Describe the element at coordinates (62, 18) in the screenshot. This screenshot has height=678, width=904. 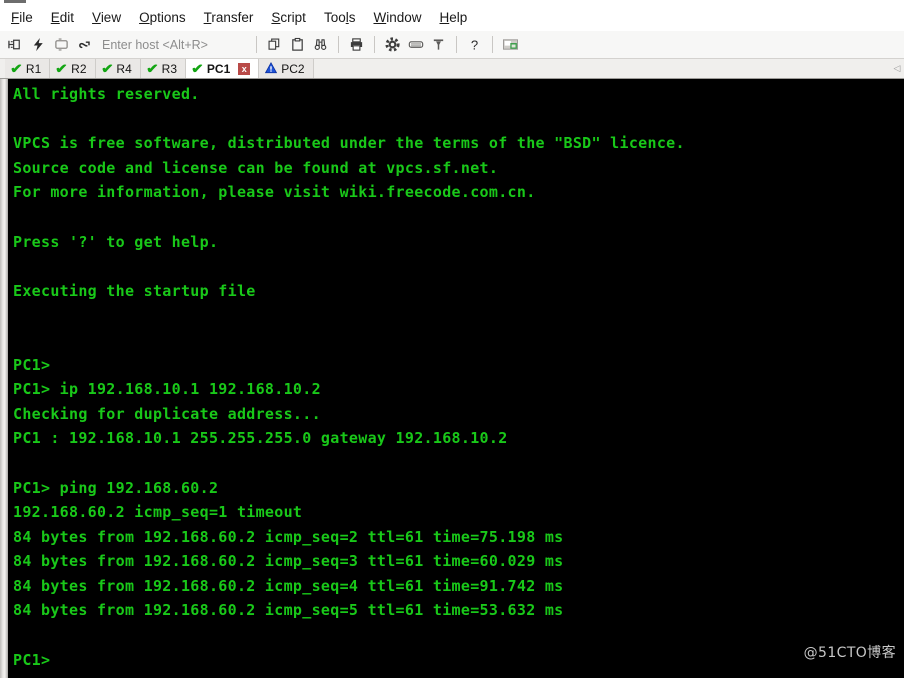
I see `menu-edit: Edit` at that location.